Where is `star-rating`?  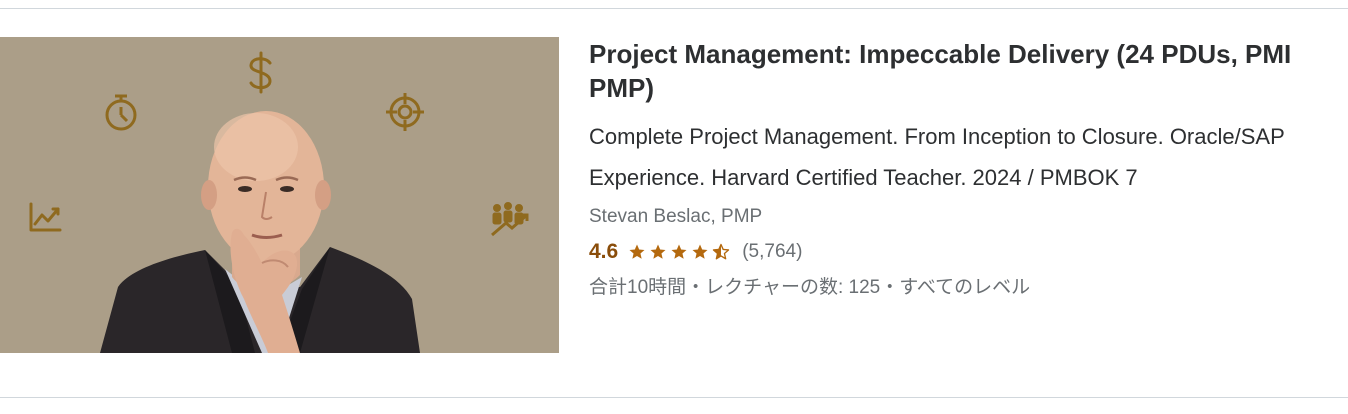 star-rating is located at coordinates (679, 252).